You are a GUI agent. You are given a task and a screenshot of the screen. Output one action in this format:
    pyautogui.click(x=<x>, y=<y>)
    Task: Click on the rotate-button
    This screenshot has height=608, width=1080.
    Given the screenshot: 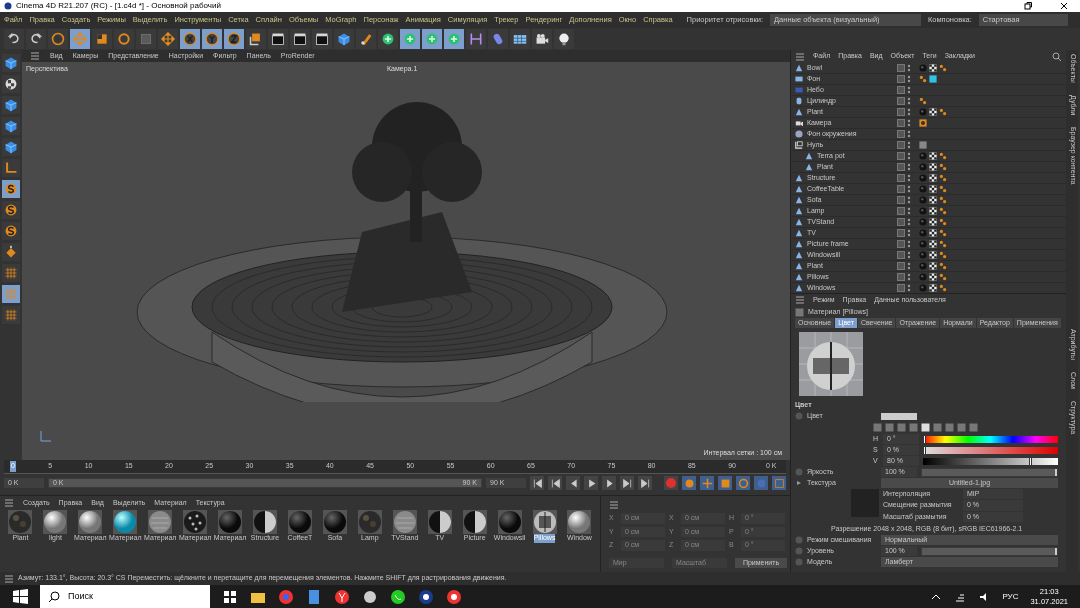 What is the action you would take?
    pyautogui.click(x=124, y=39)
    